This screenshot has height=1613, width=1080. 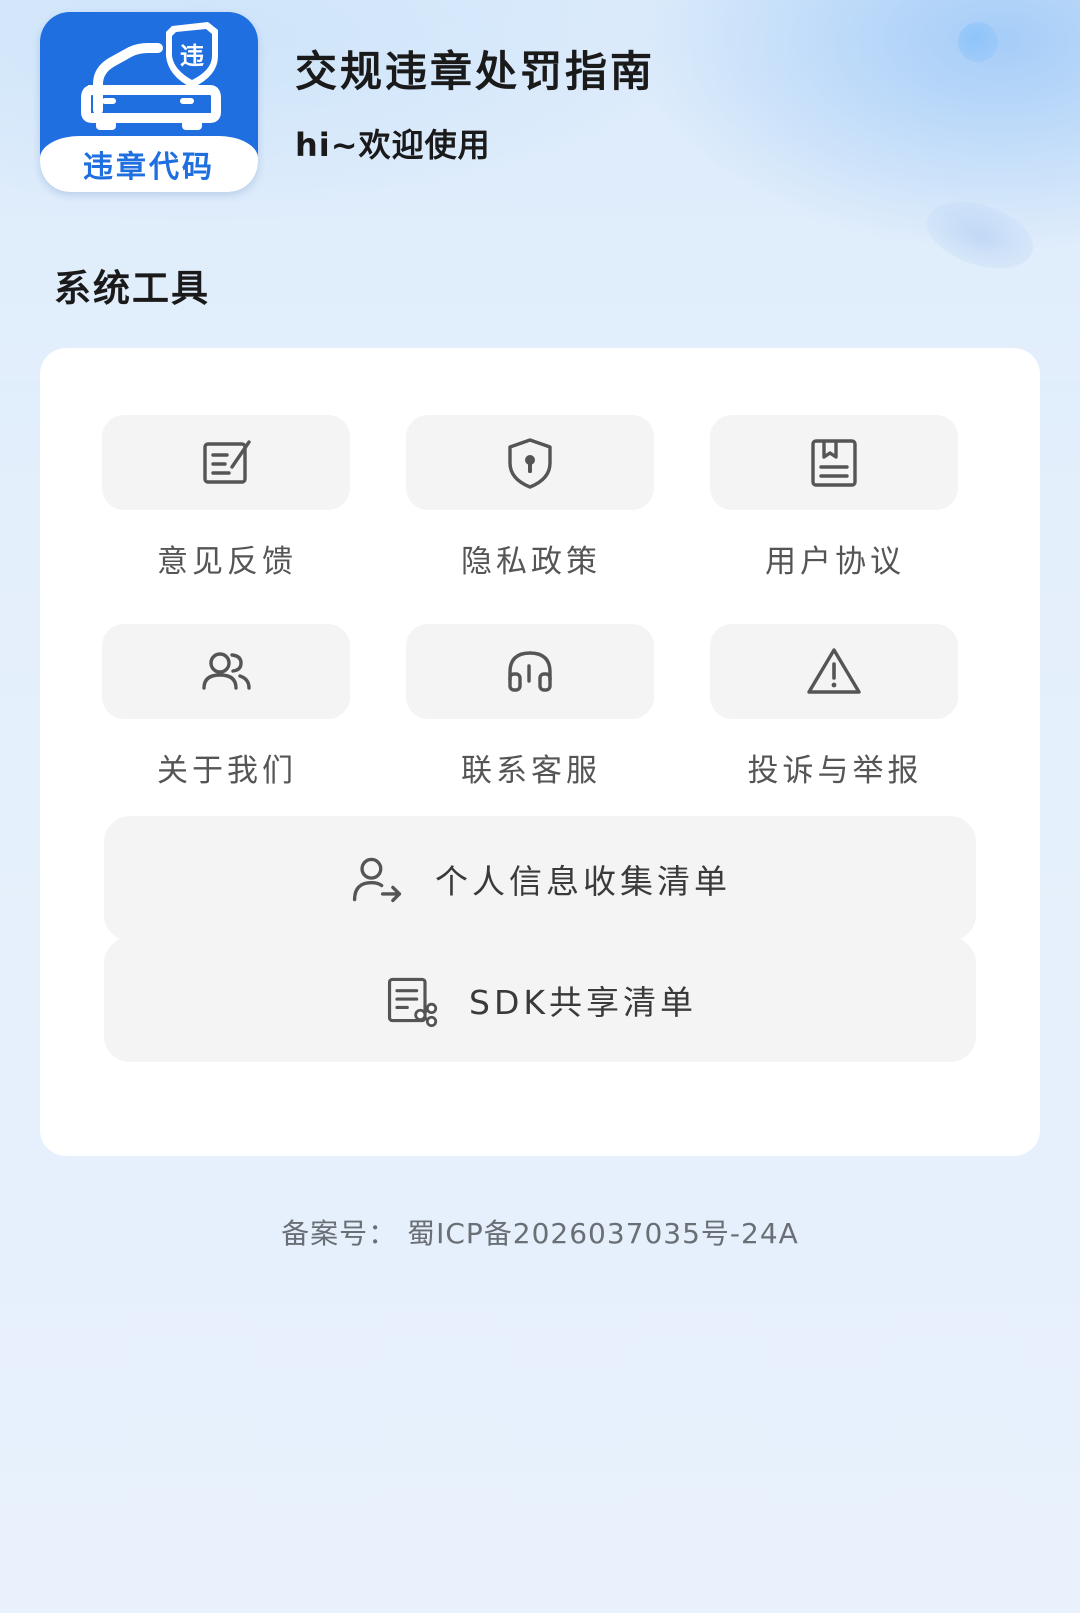 I want to click on users-icon, so click(x=226, y=670).